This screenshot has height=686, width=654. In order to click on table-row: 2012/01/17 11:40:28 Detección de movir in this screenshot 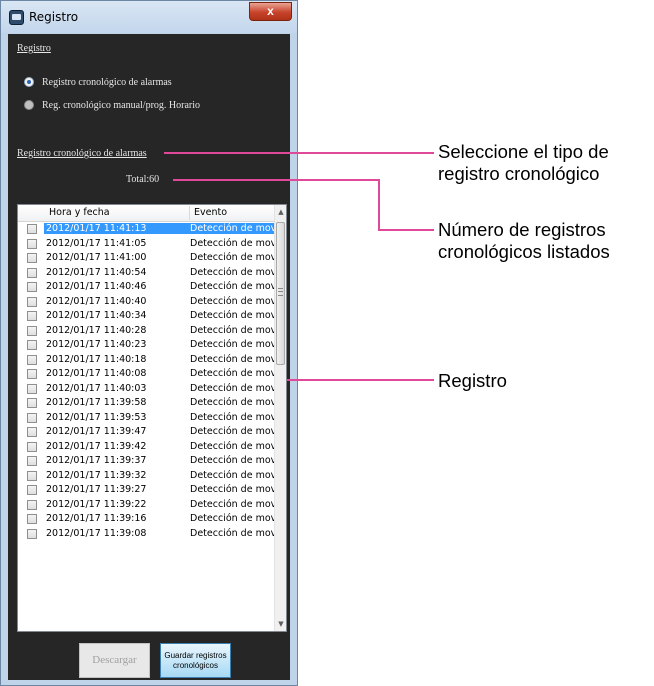, I will do `click(146, 331)`.